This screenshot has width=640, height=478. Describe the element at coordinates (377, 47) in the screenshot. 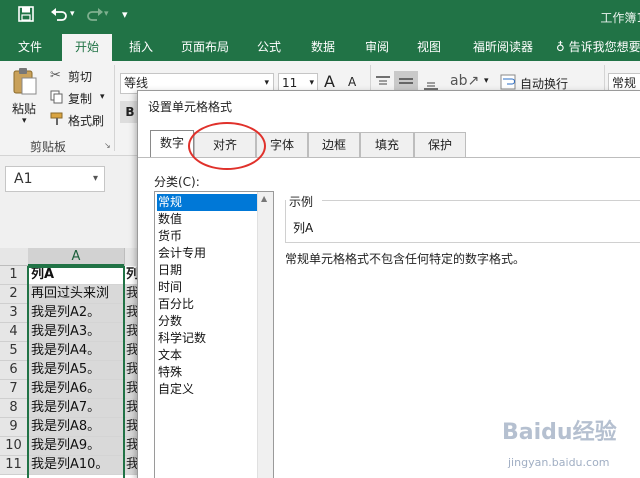

I see `tab-review: 审阅` at that location.